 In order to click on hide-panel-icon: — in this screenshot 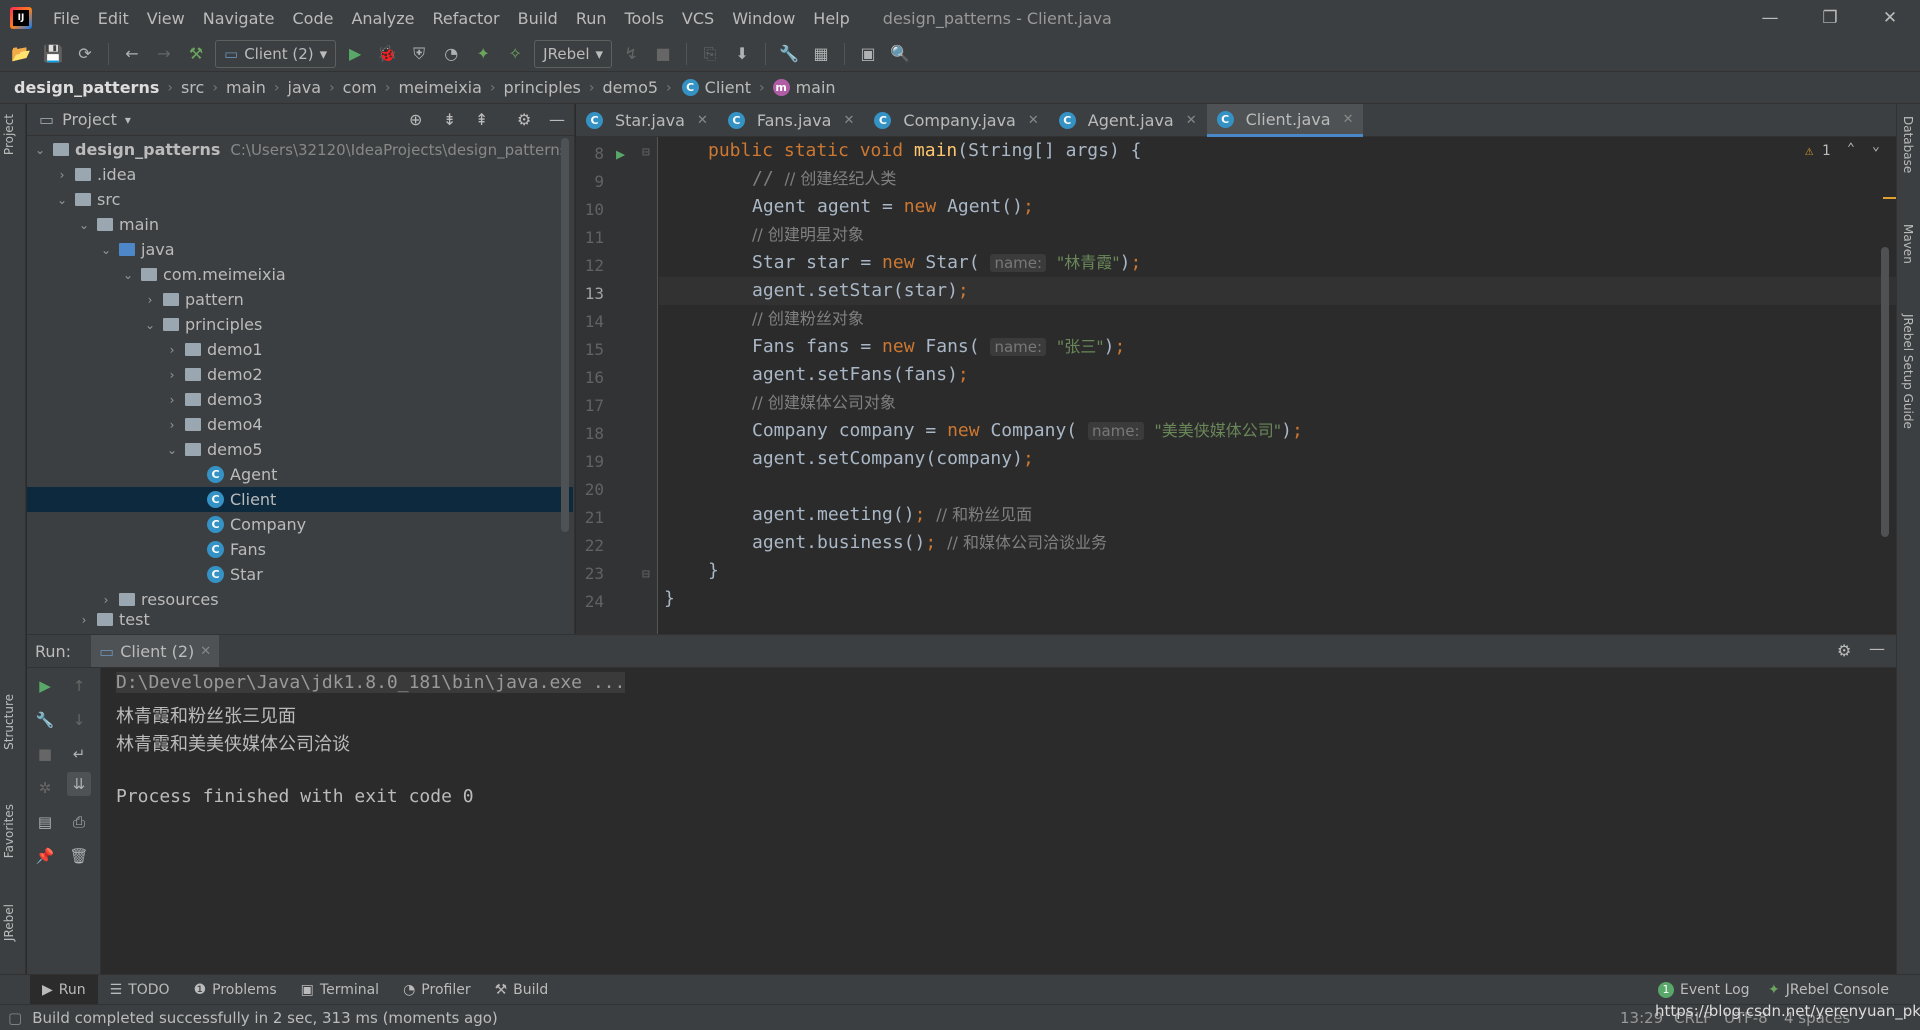, I will do `click(1877, 648)`.